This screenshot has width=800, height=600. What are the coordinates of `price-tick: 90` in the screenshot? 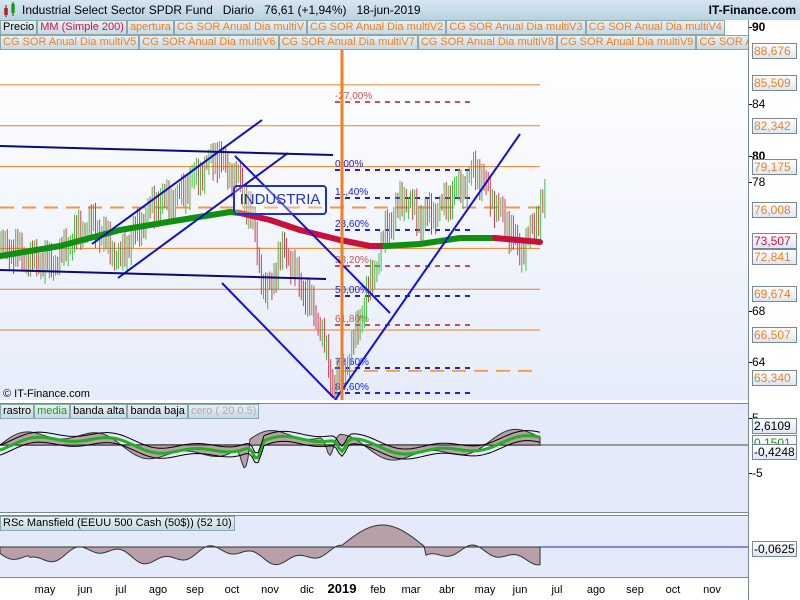 It's located at (757, 27).